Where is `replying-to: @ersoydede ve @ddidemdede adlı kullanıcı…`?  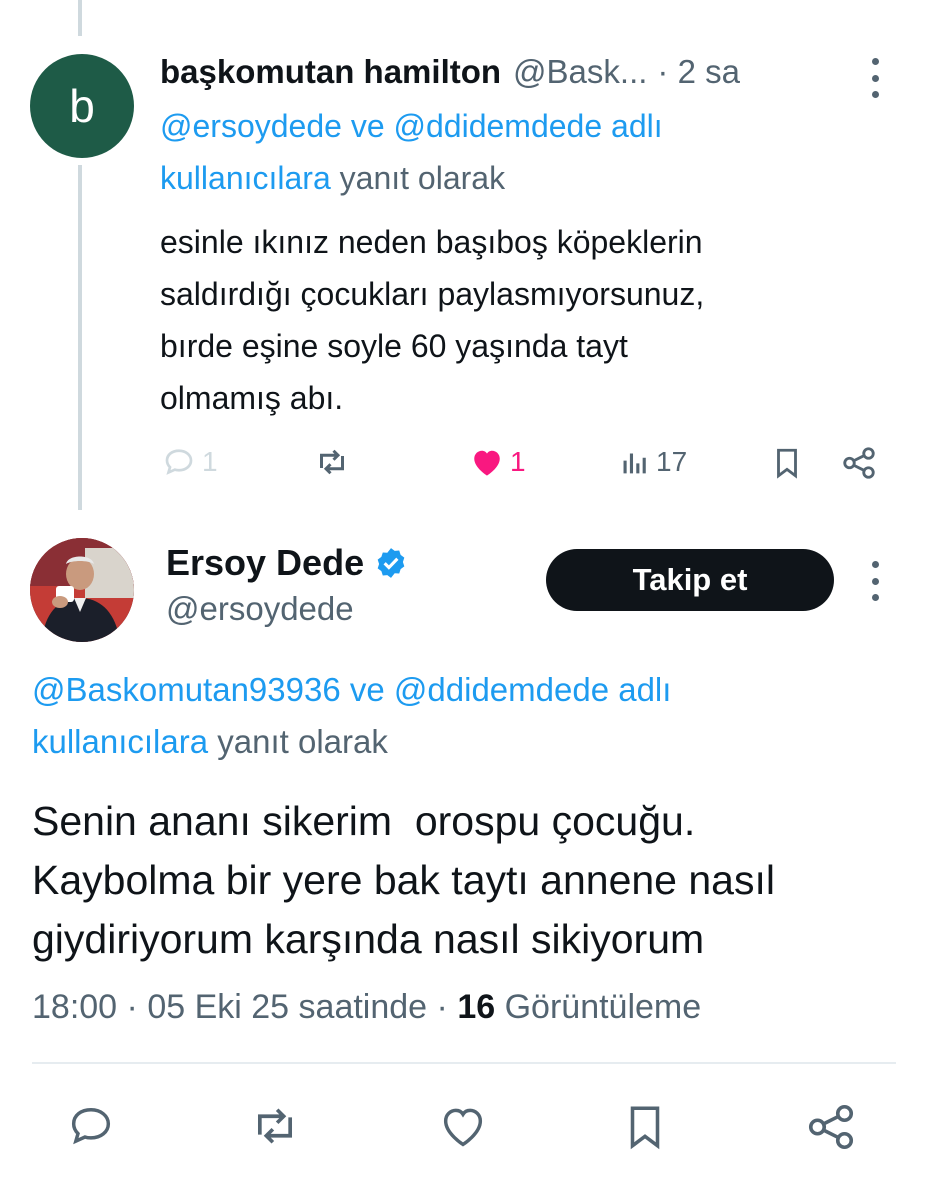
replying-to: @ersoydede ve @ddidemdede adlı kullanıcı… is located at coordinates (520, 152).